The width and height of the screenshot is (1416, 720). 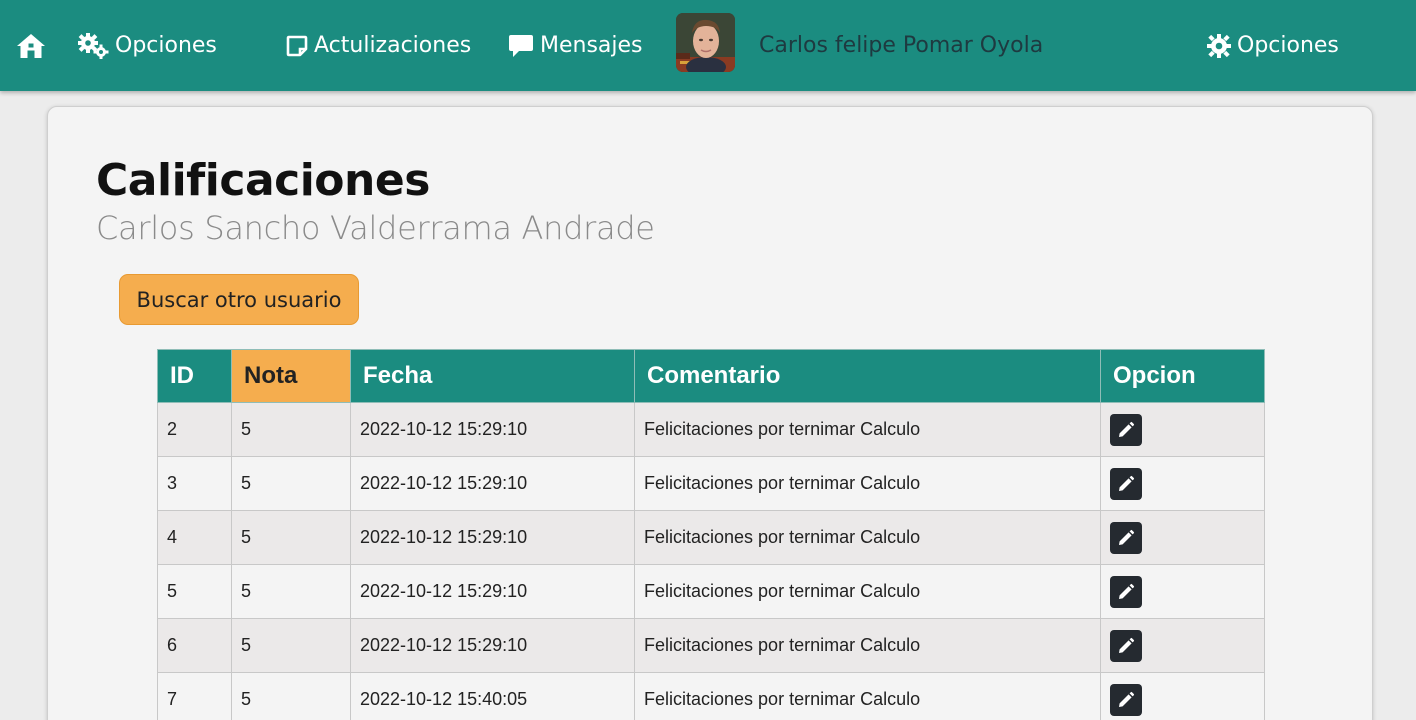 What do you see at coordinates (521, 46) in the screenshot?
I see `comment-icon` at bounding box center [521, 46].